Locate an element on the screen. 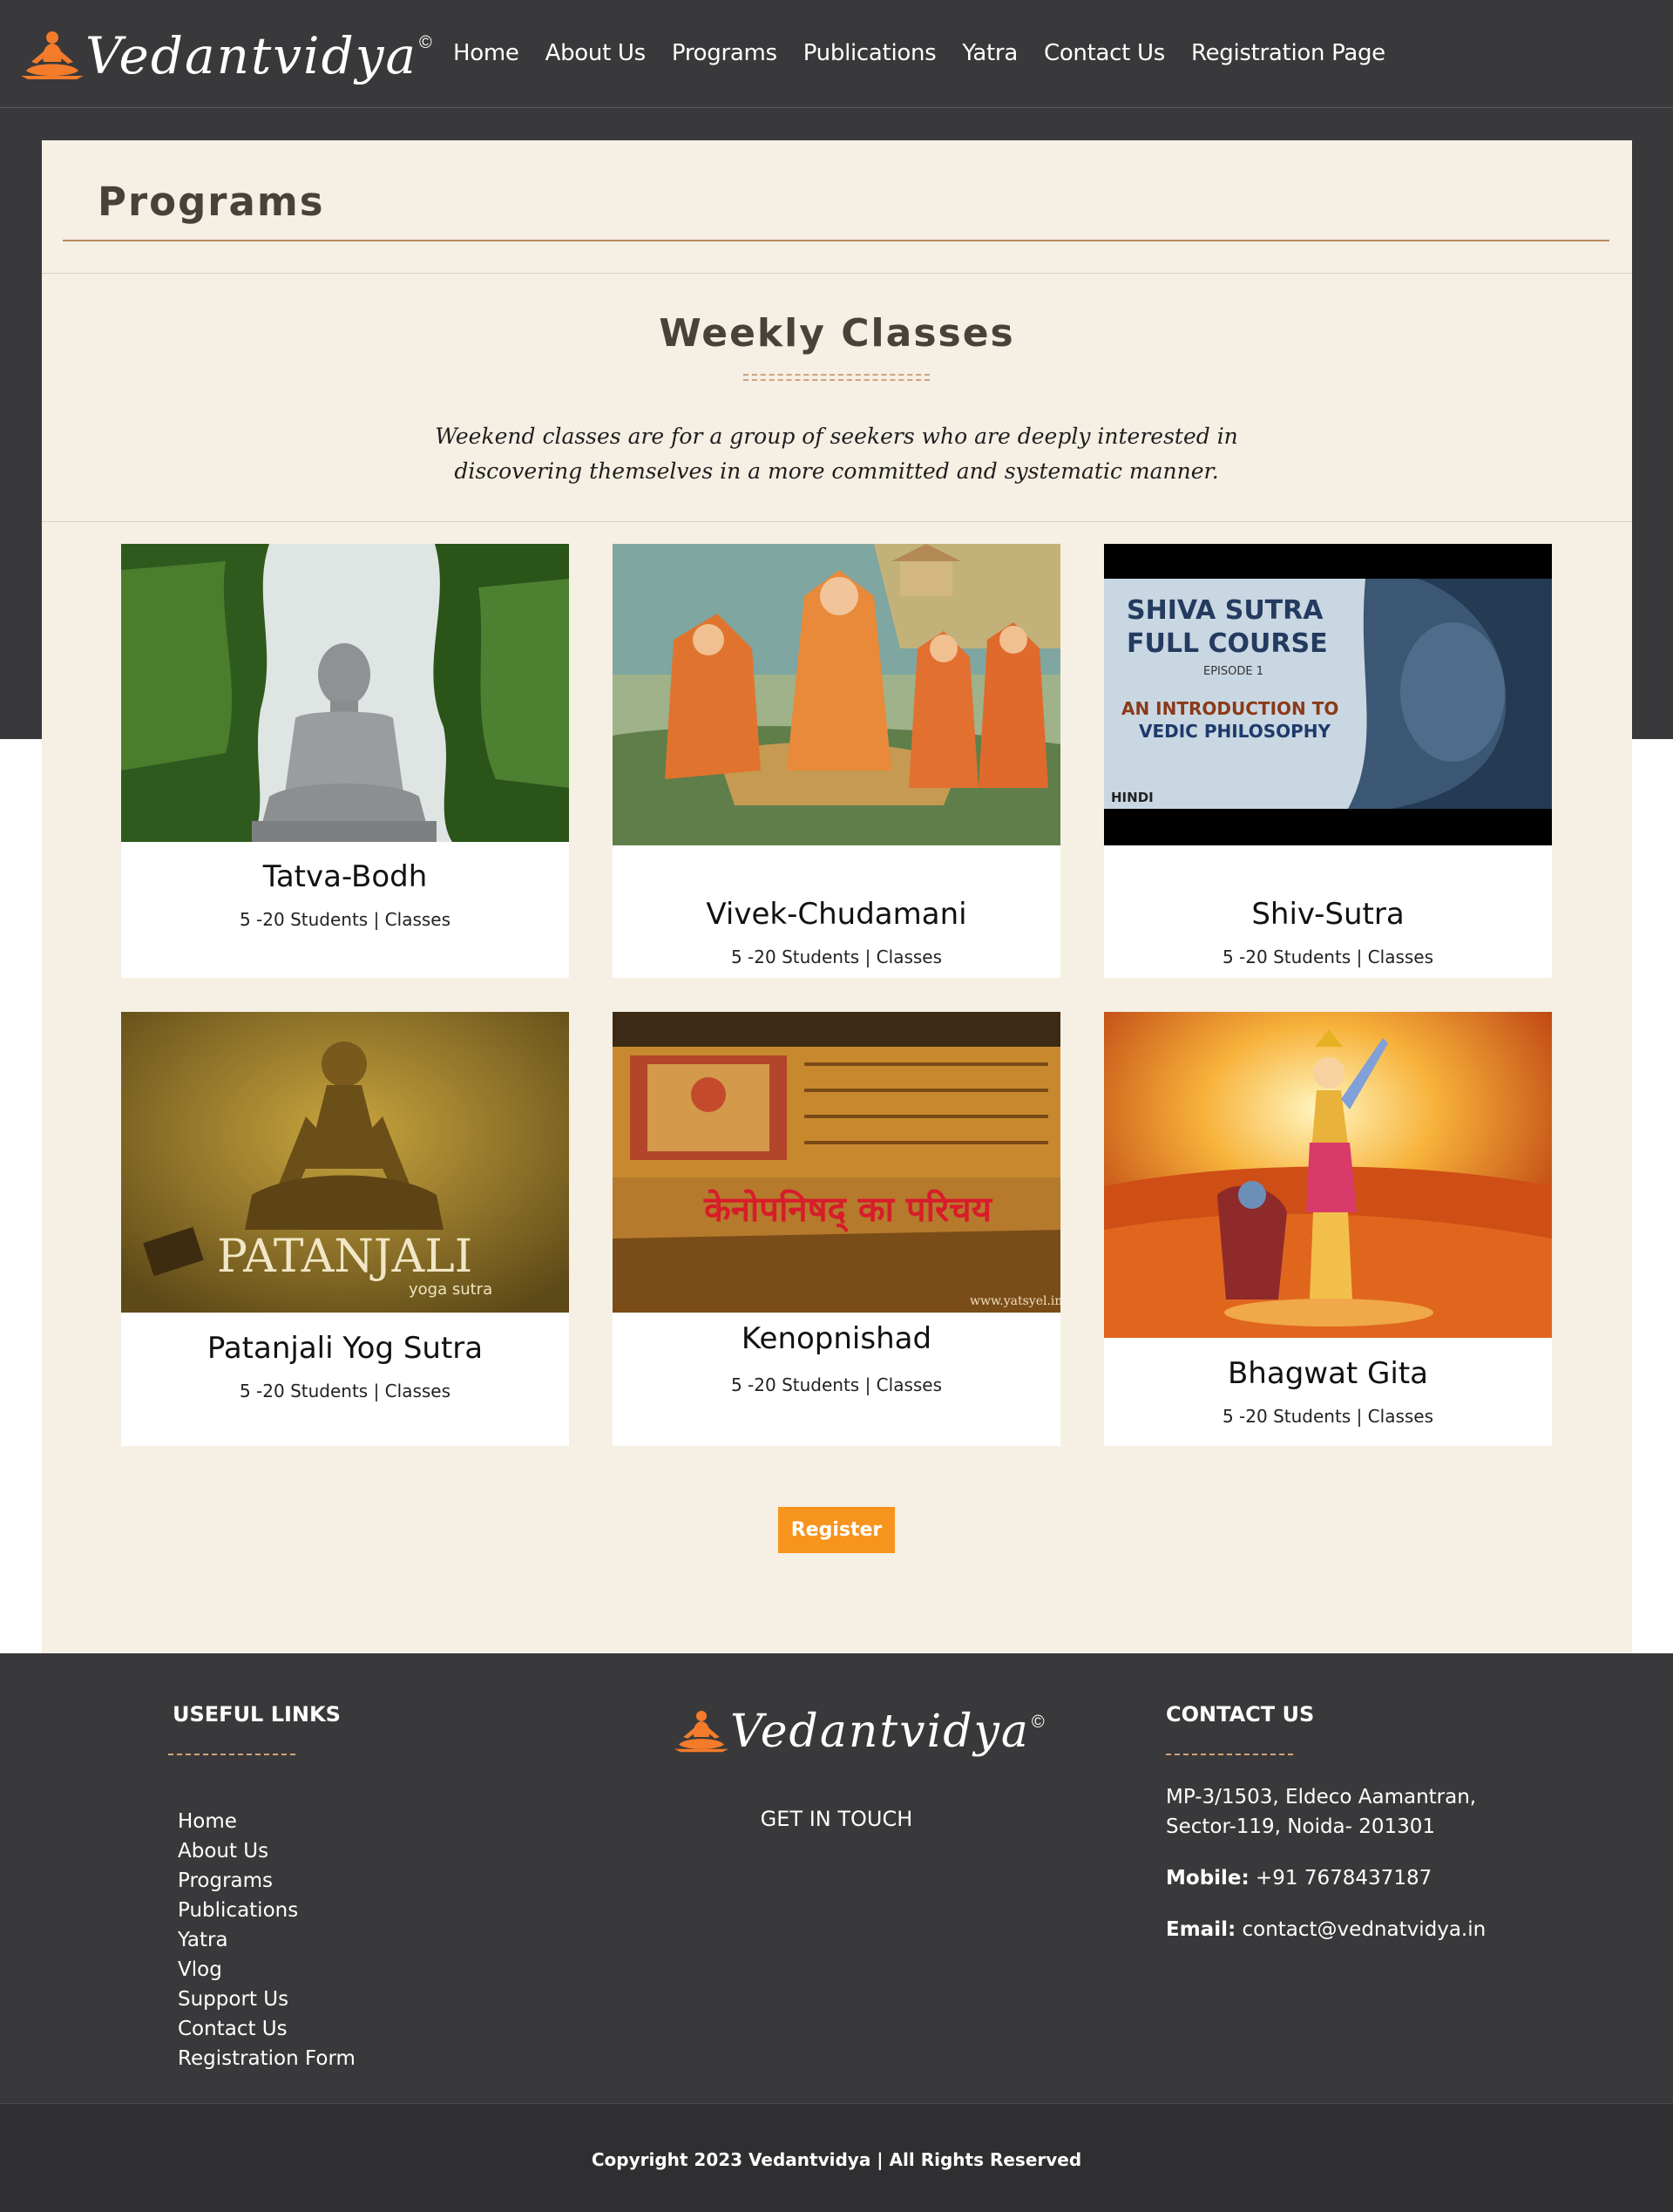 The height and width of the screenshot is (2212, 1673). footer-link-contact-us: Contact Us is located at coordinates (267, 2029).